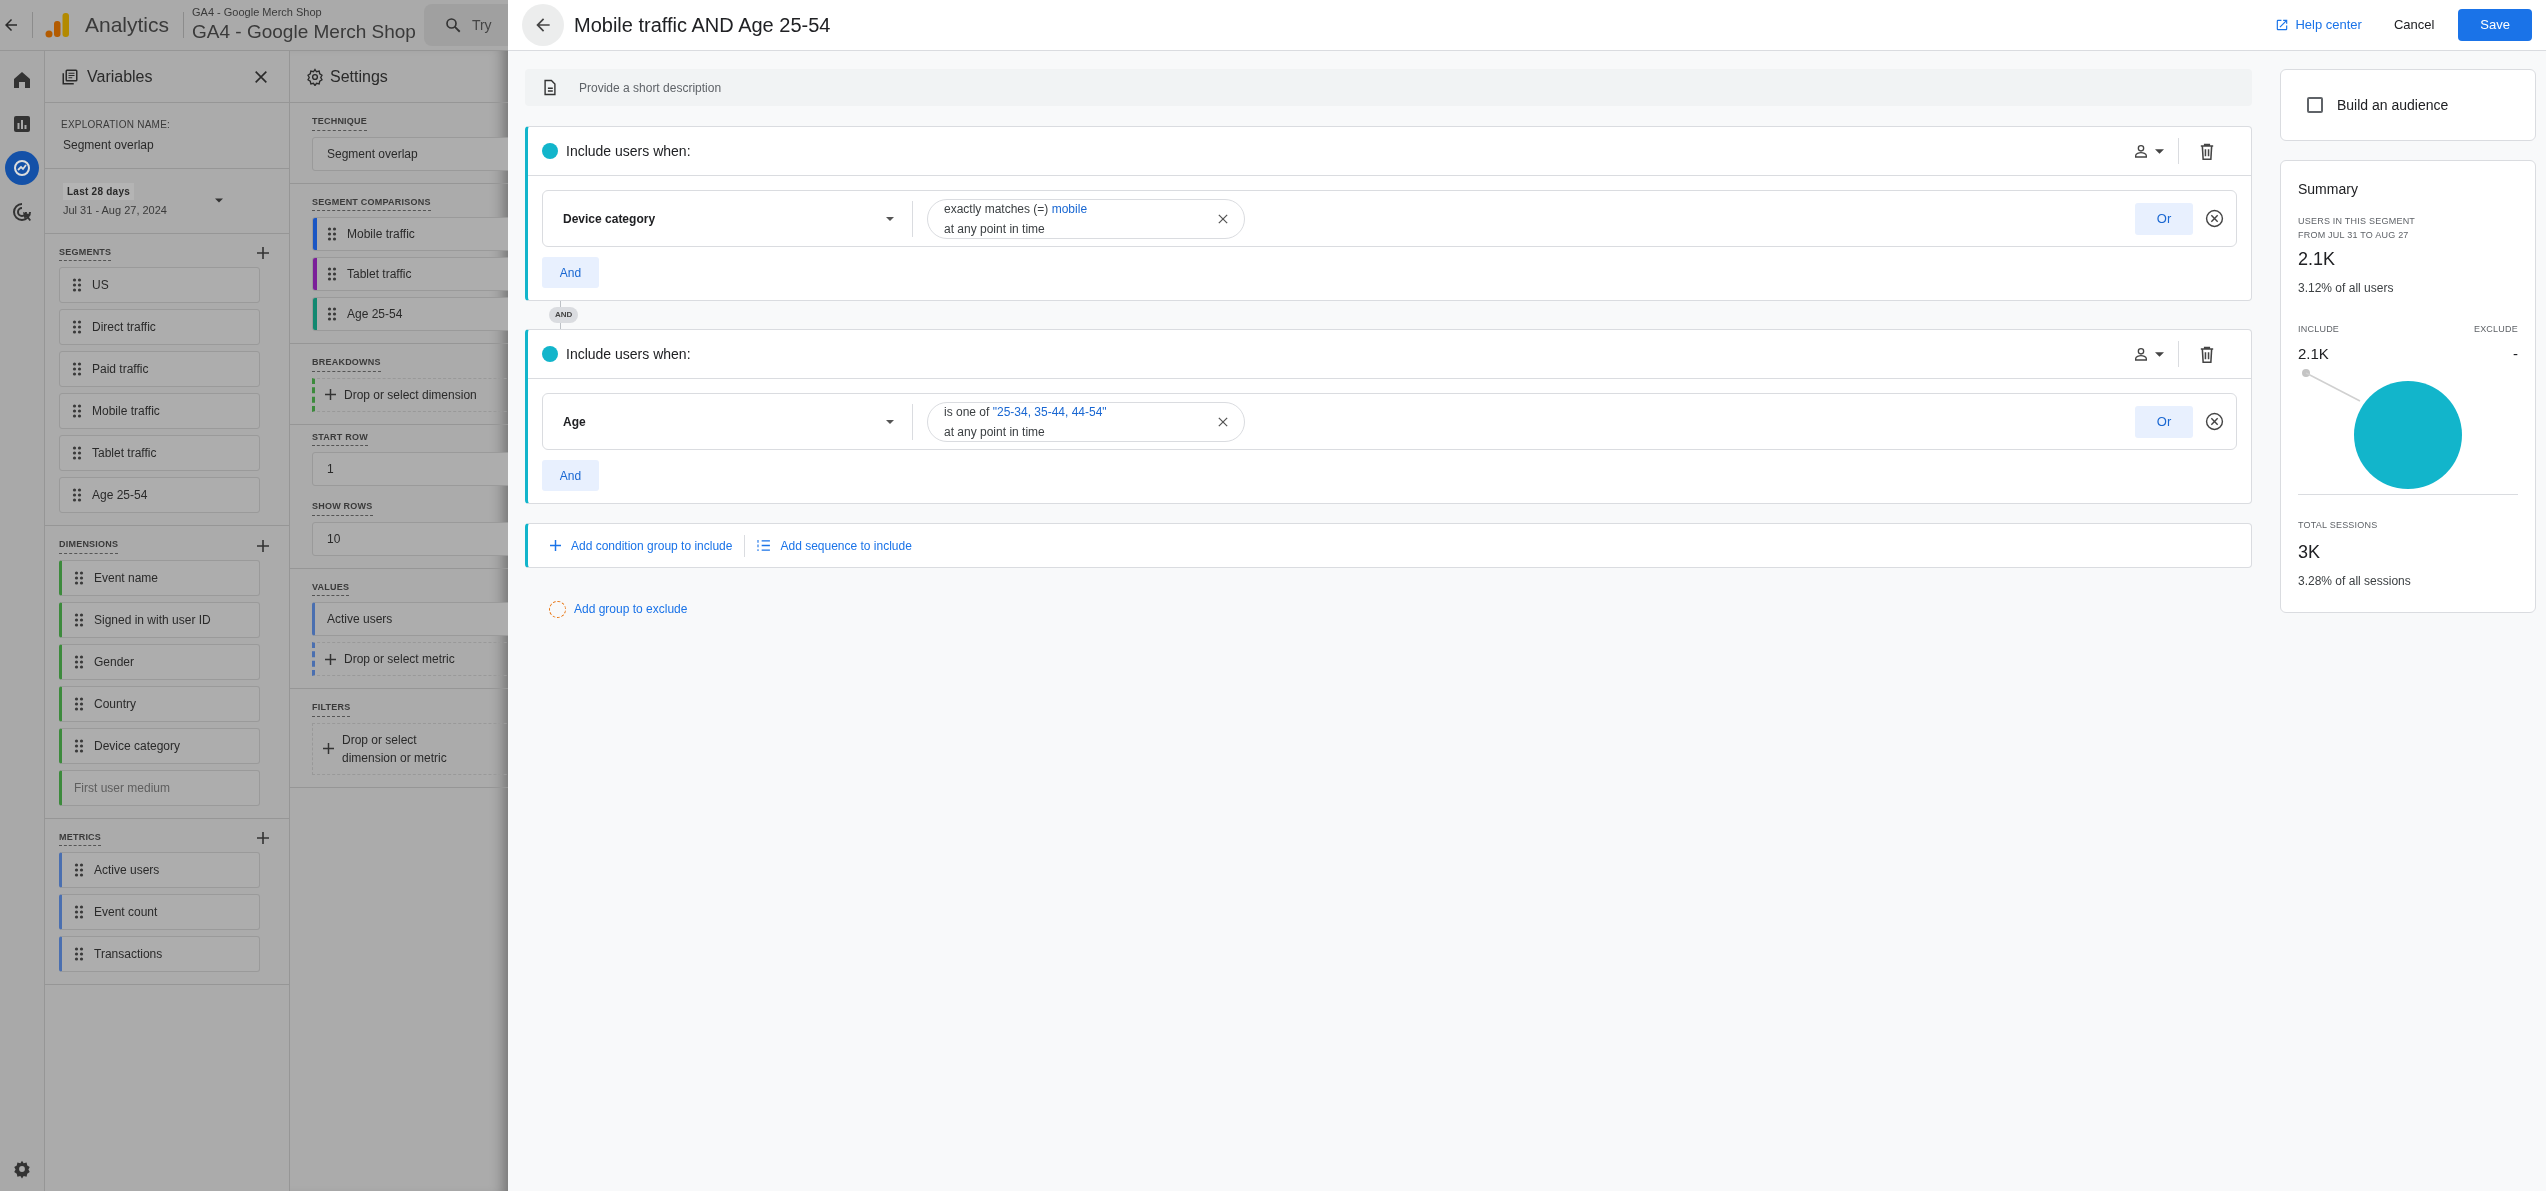 The height and width of the screenshot is (1191, 2546). Describe the element at coordinates (159, 912) in the screenshot. I see `variable-chip: Event count` at that location.